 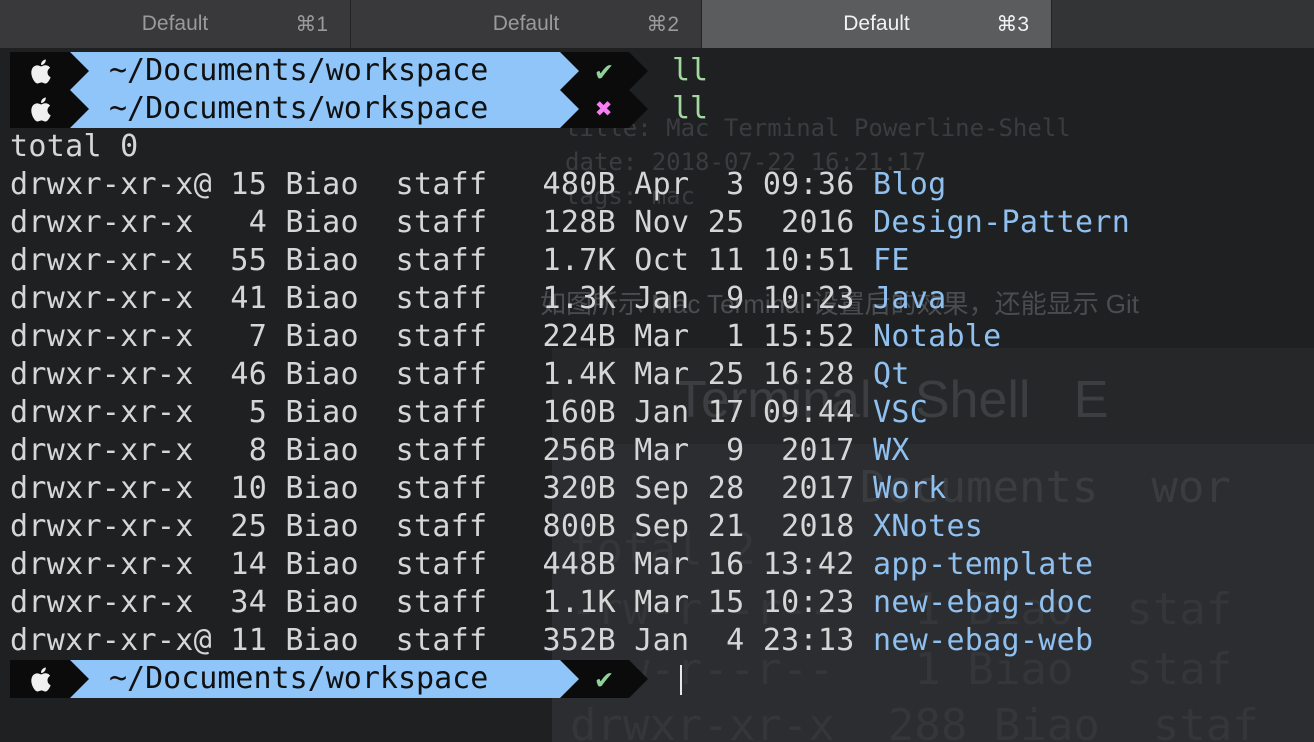 I want to click on dir-name: WX, so click(x=891, y=450).